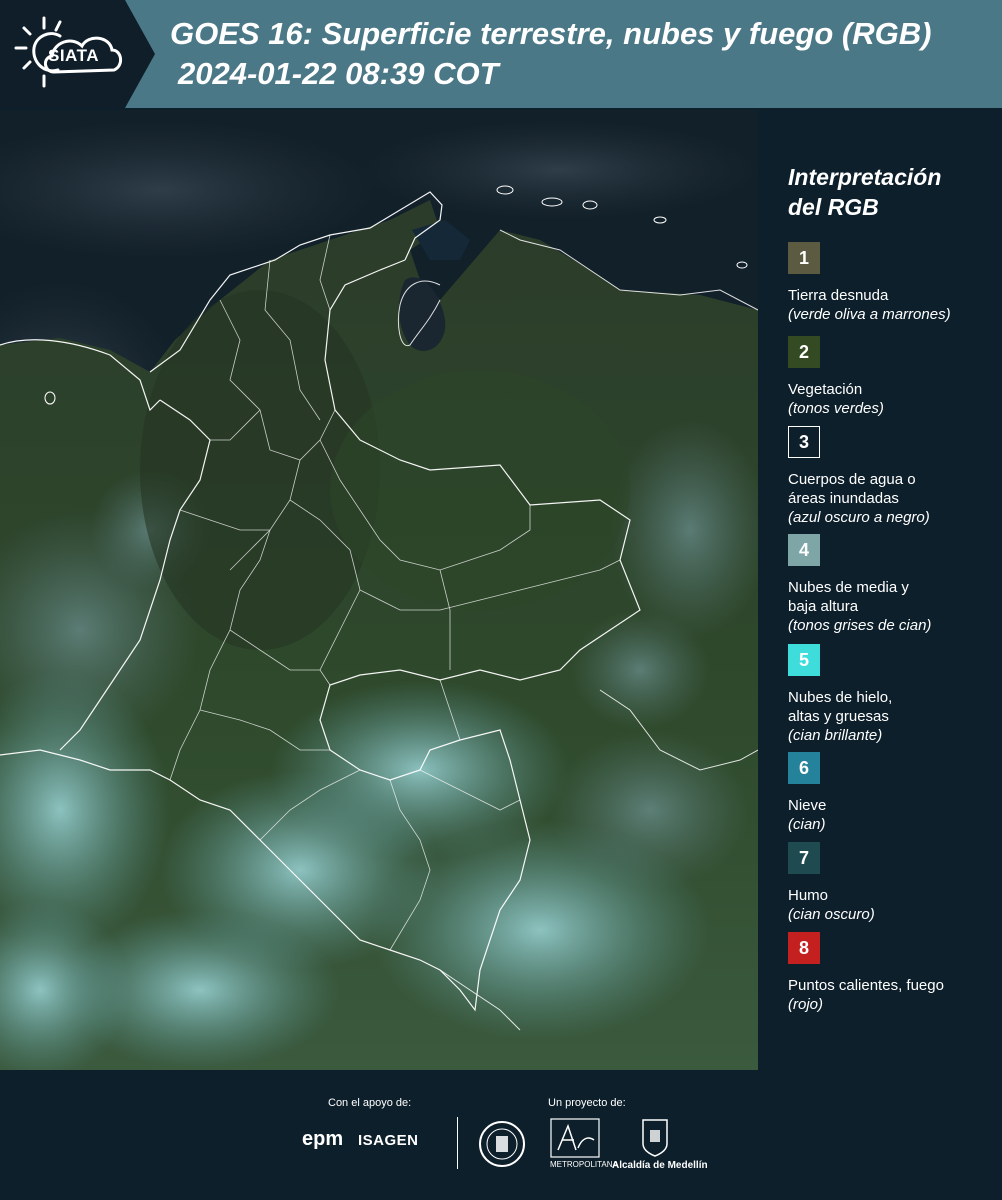  I want to click on legend-label: Nubes de media y baja altura, so click(890, 597).